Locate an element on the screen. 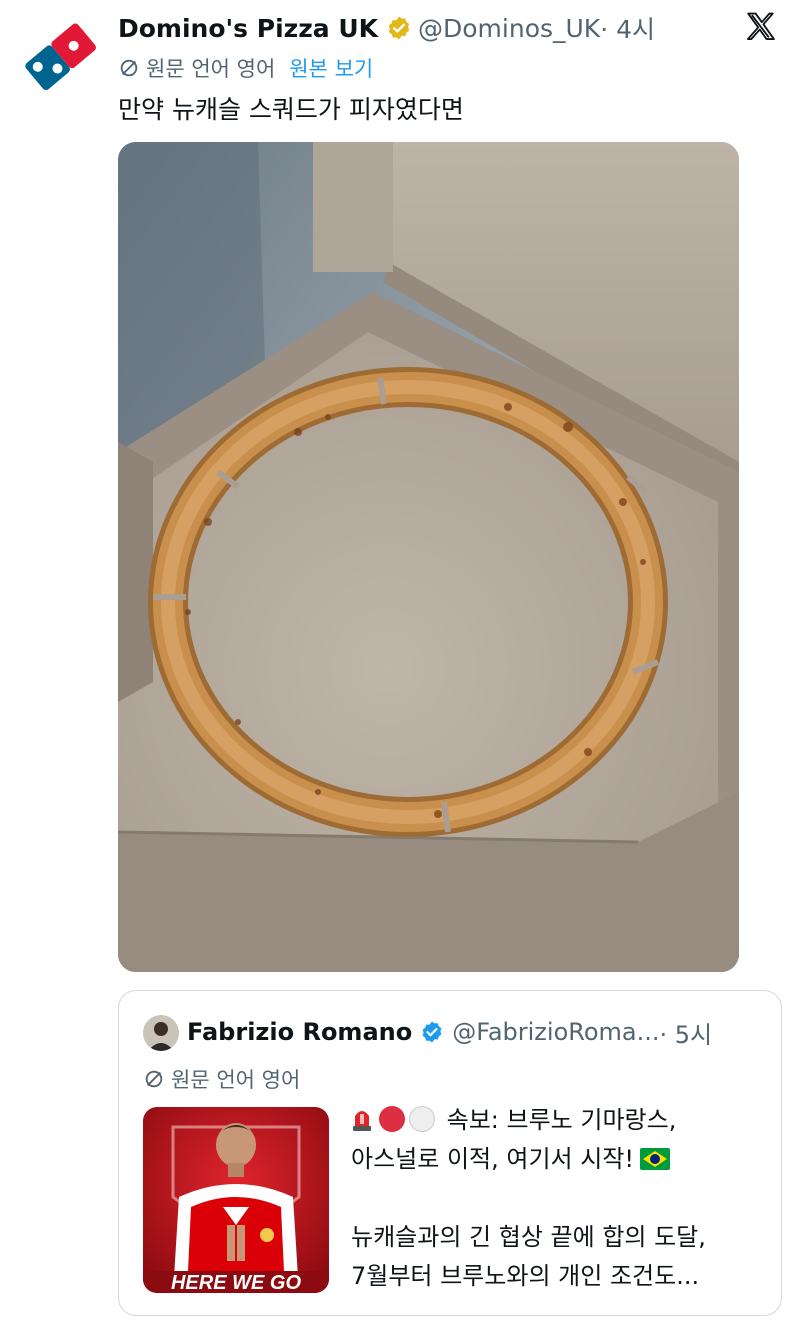 This screenshot has height=1324, width=800. quoted-text-spacer is located at coordinates (561, 1198).